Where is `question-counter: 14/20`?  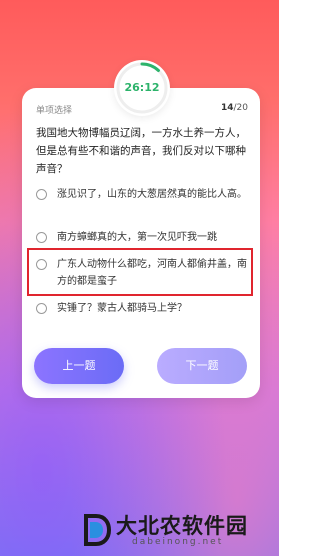
question-counter: 14/20 is located at coordinates (229, 108).